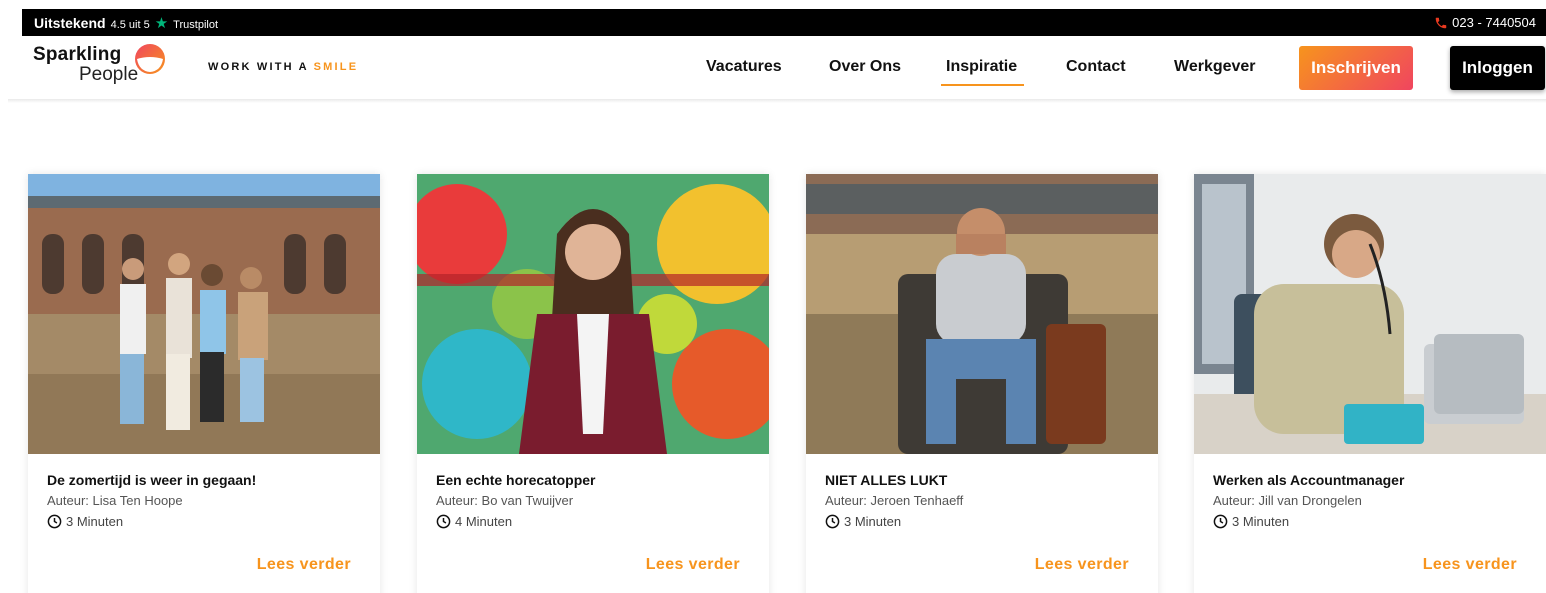 This screenshot has height=593, width=1546. I want to click on article-read-time: 4 Minuten, so click(474, 521).